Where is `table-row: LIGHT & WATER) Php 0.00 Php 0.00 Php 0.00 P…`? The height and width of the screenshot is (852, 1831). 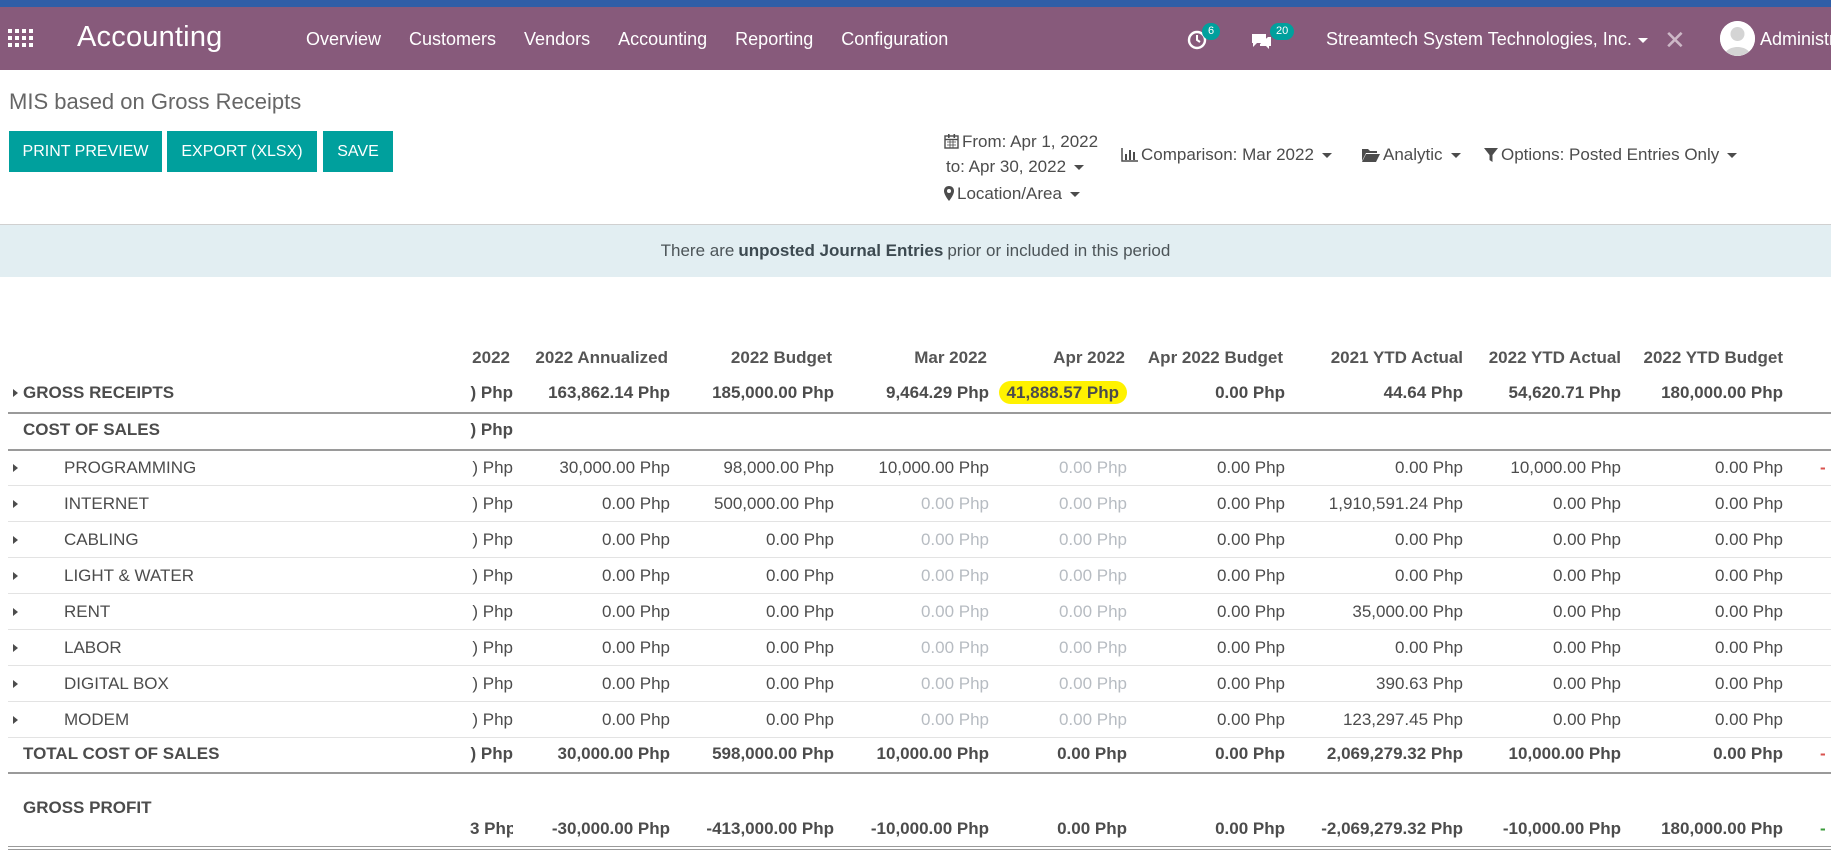
table-row: LIGHT & WATER) Php 0.00 Php 0.00 Php 0.00 P… is located at coordinates (915, 576).